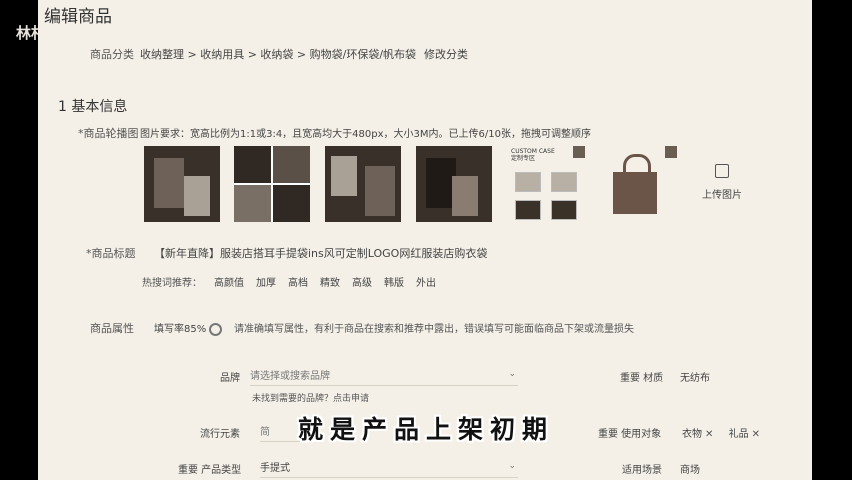 This screenshot has height=480, width=852. I want to click on fill-rate-text: 填写率85%, so click(180, 329).